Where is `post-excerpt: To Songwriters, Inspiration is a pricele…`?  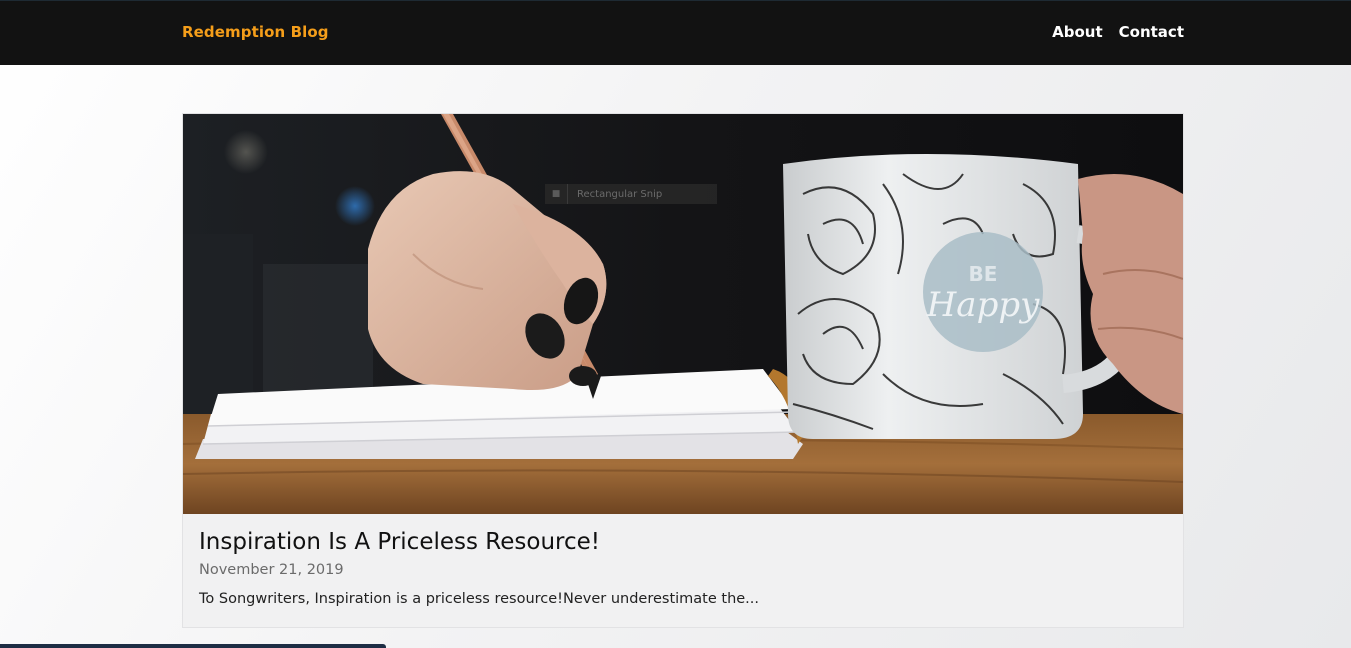
post-excerpt: To Songwriters, Inspiration is a pricele… is located at coordinates (479, 599).